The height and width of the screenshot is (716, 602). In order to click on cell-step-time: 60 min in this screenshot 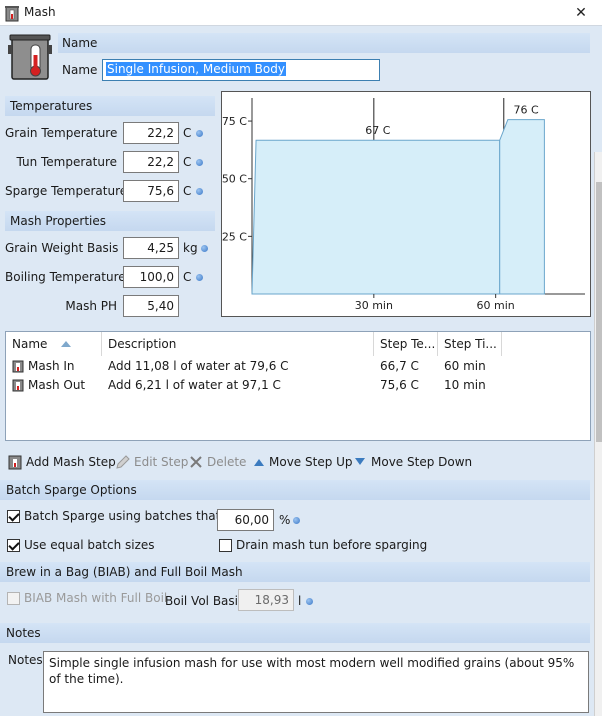, I will do `click(465, 366)`.